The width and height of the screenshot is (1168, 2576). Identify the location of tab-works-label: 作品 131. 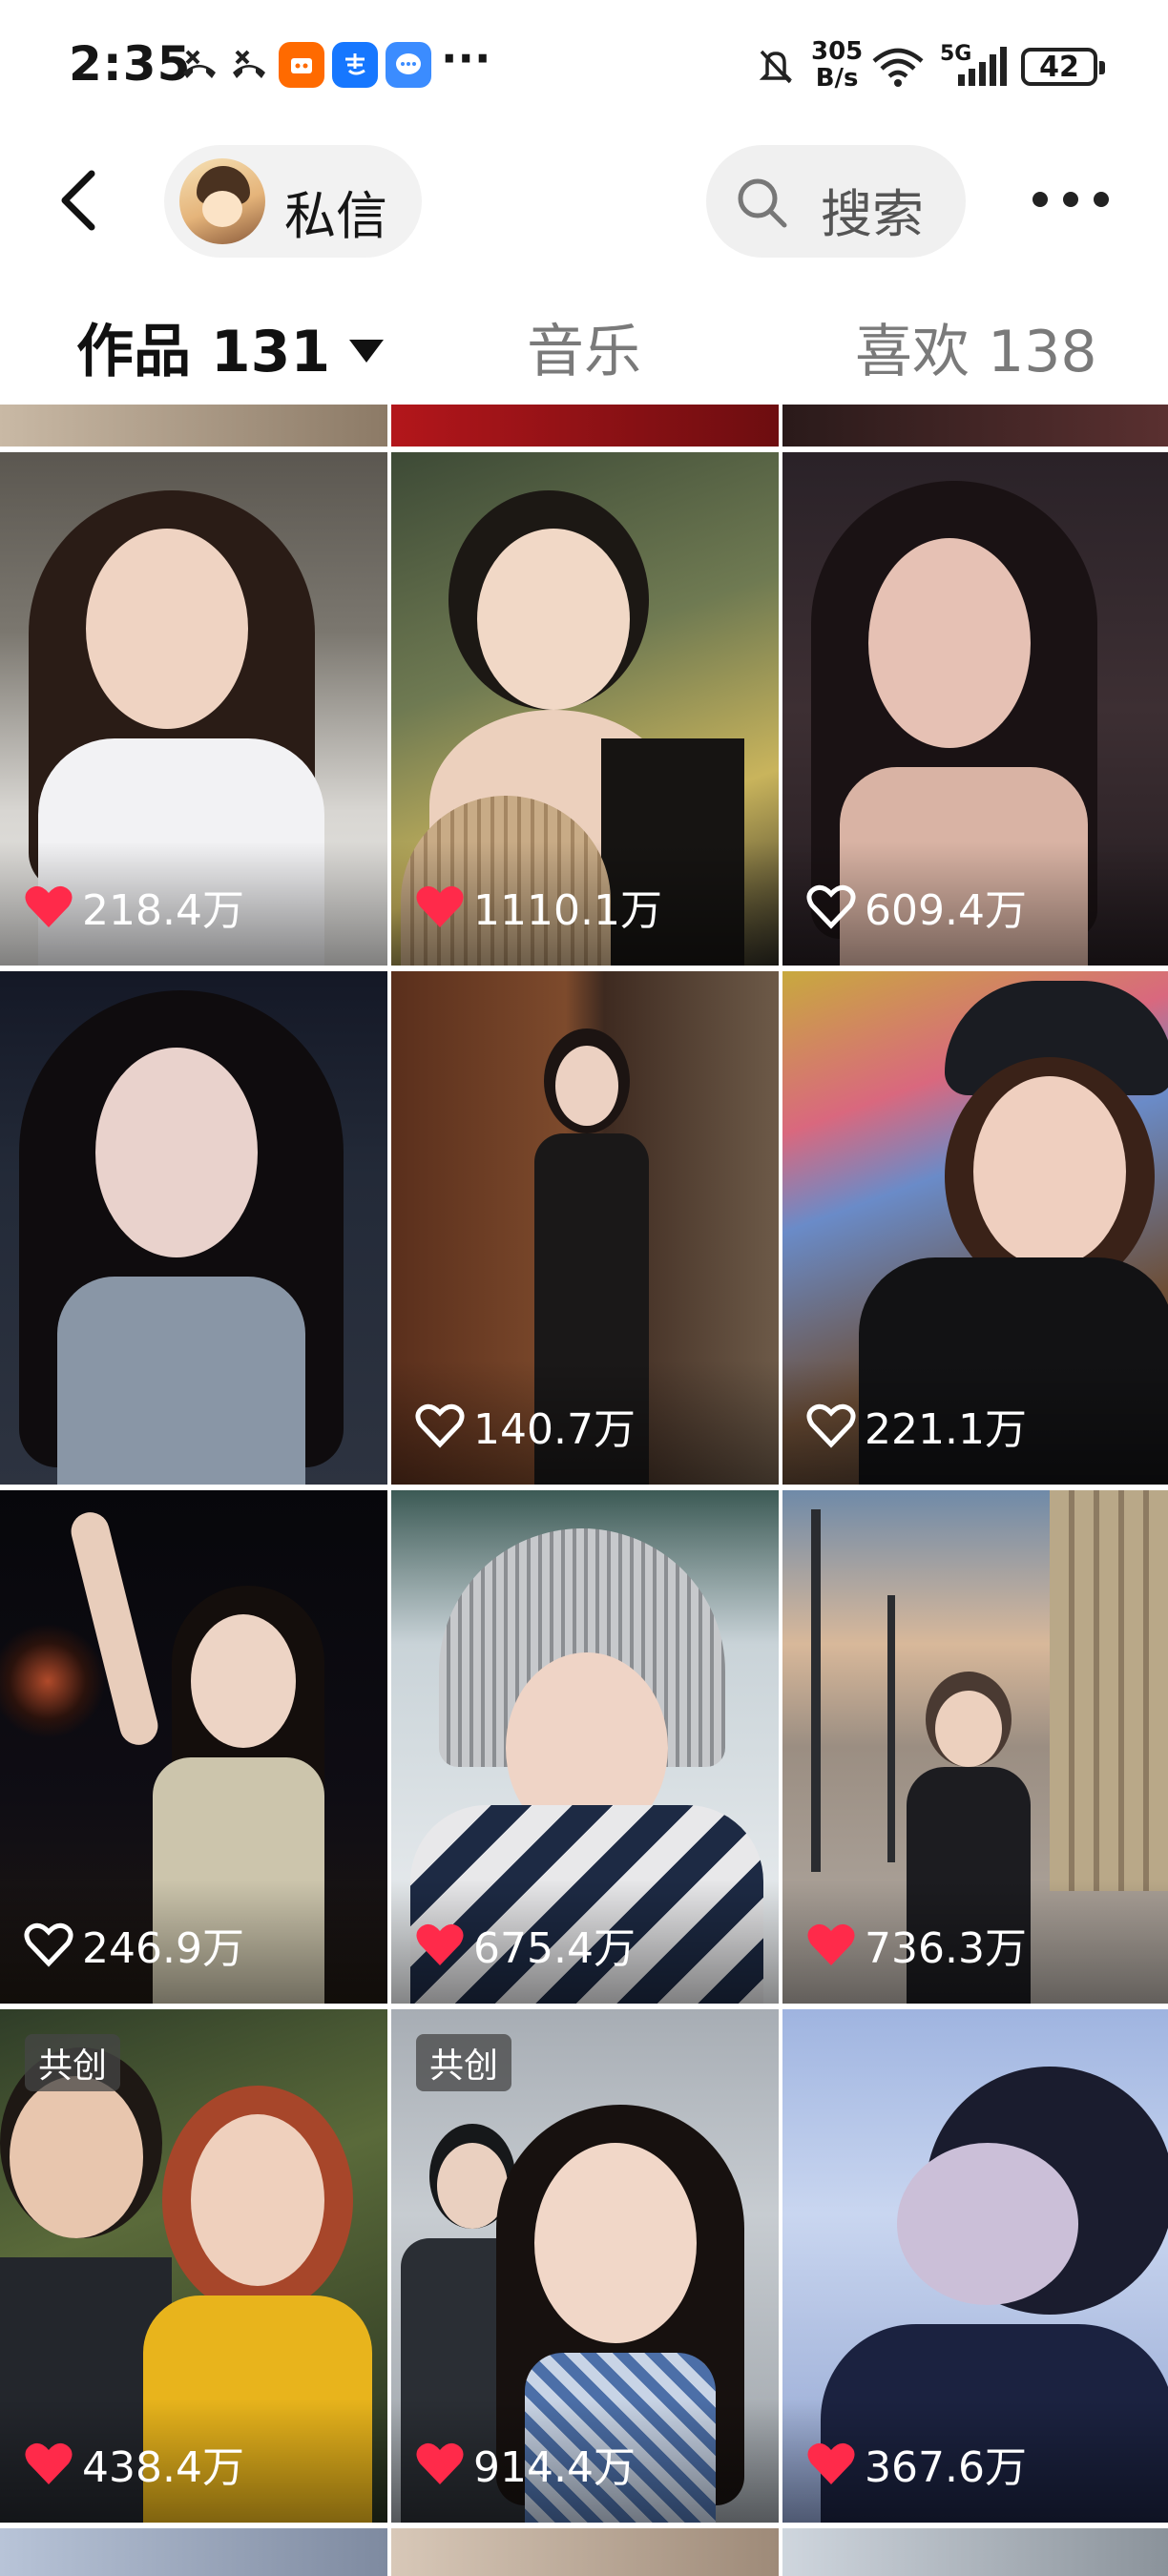
(203, 352).